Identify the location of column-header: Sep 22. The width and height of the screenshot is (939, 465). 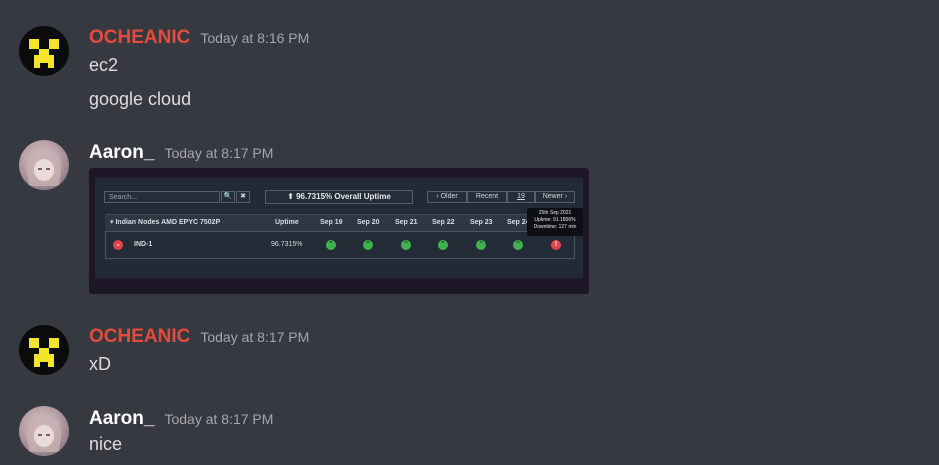
(443, 222).